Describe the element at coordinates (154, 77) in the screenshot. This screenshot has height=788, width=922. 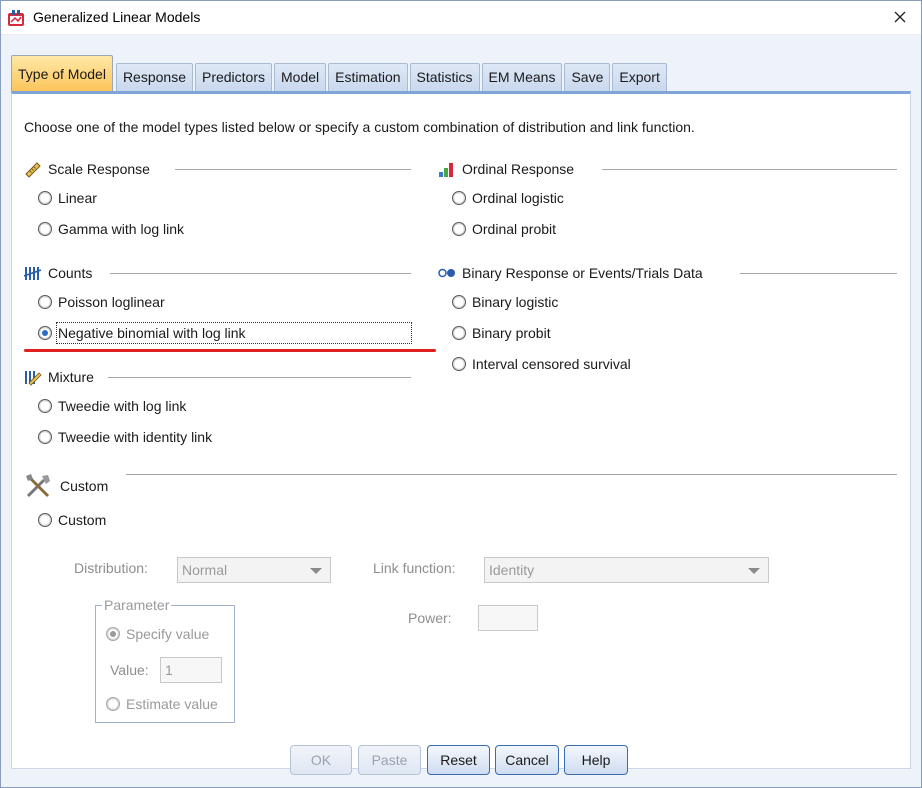
I see `tab-response: Response` at that location.